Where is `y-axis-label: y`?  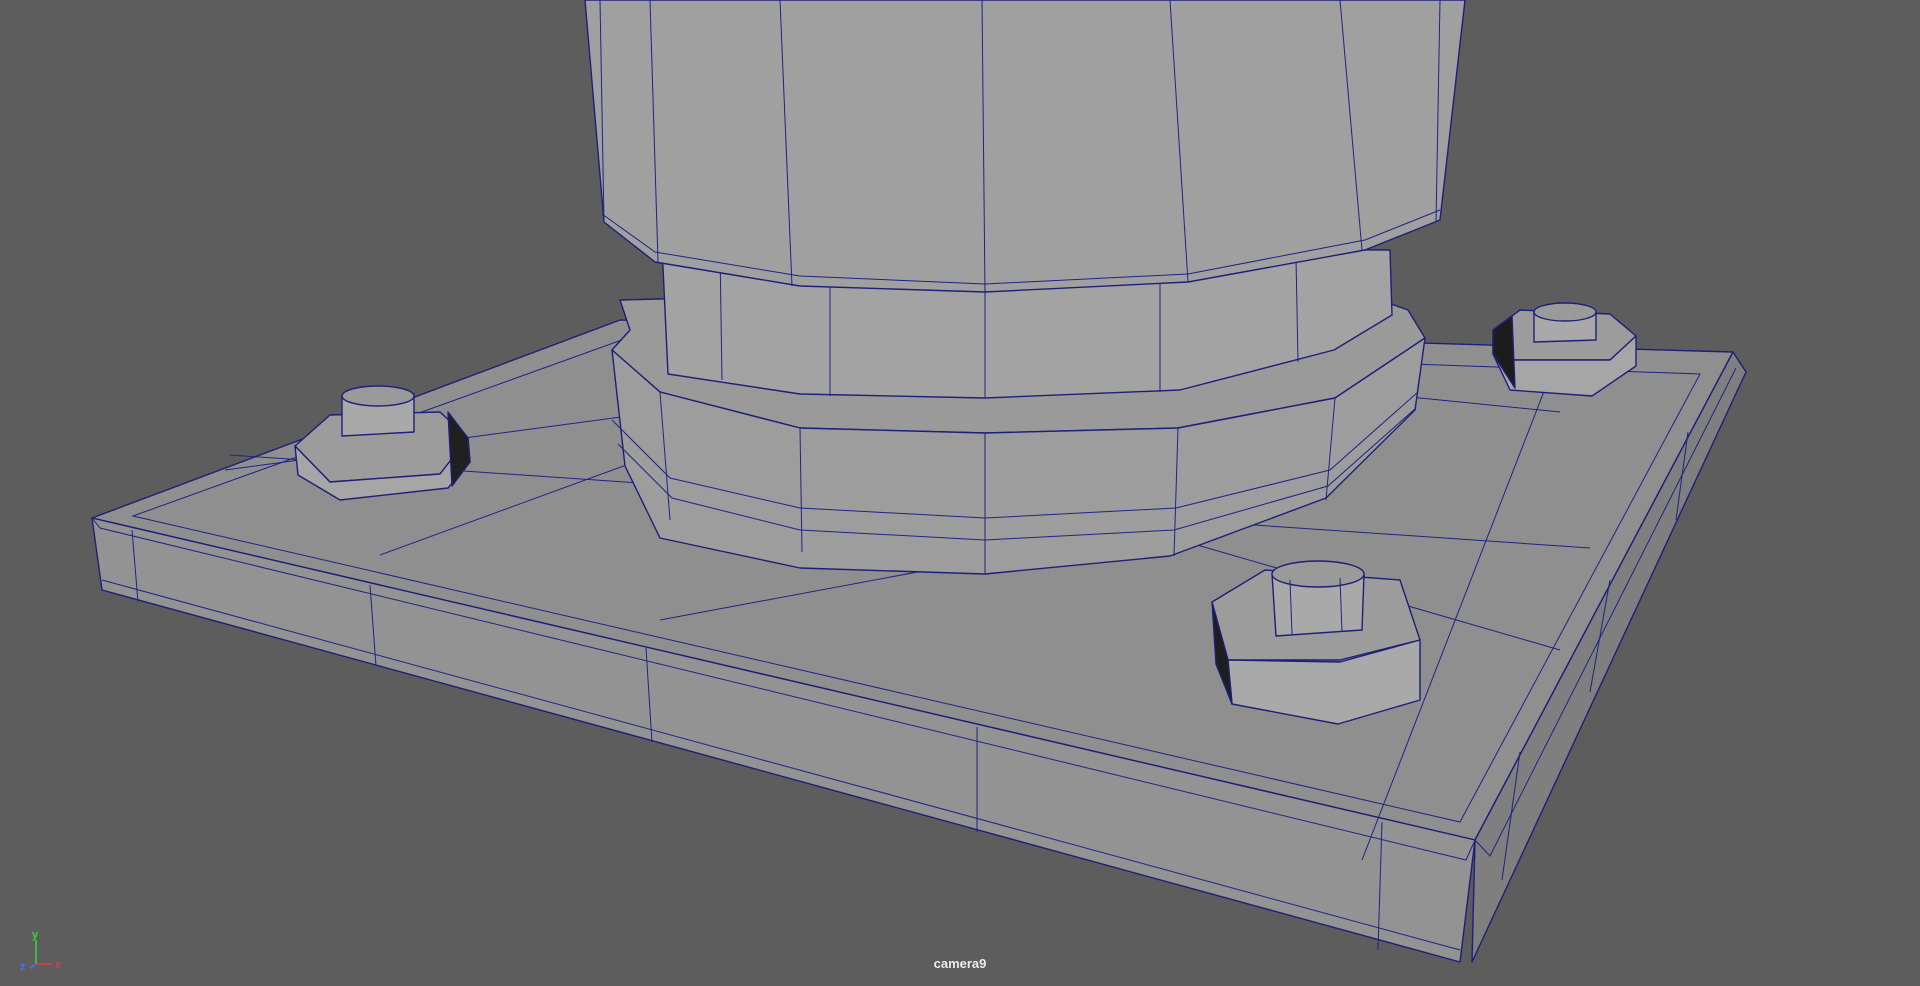
y-axis-label: y is located at coordinates (35, 935).